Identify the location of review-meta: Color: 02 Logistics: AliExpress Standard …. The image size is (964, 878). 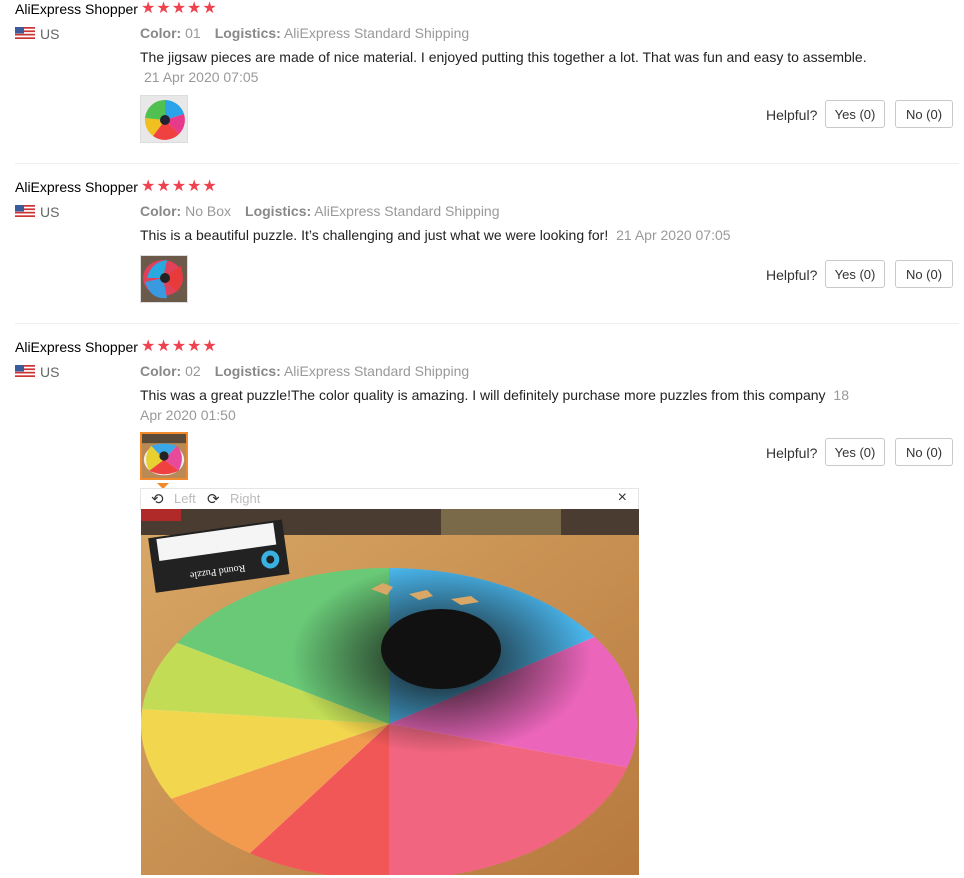
(304, 371).